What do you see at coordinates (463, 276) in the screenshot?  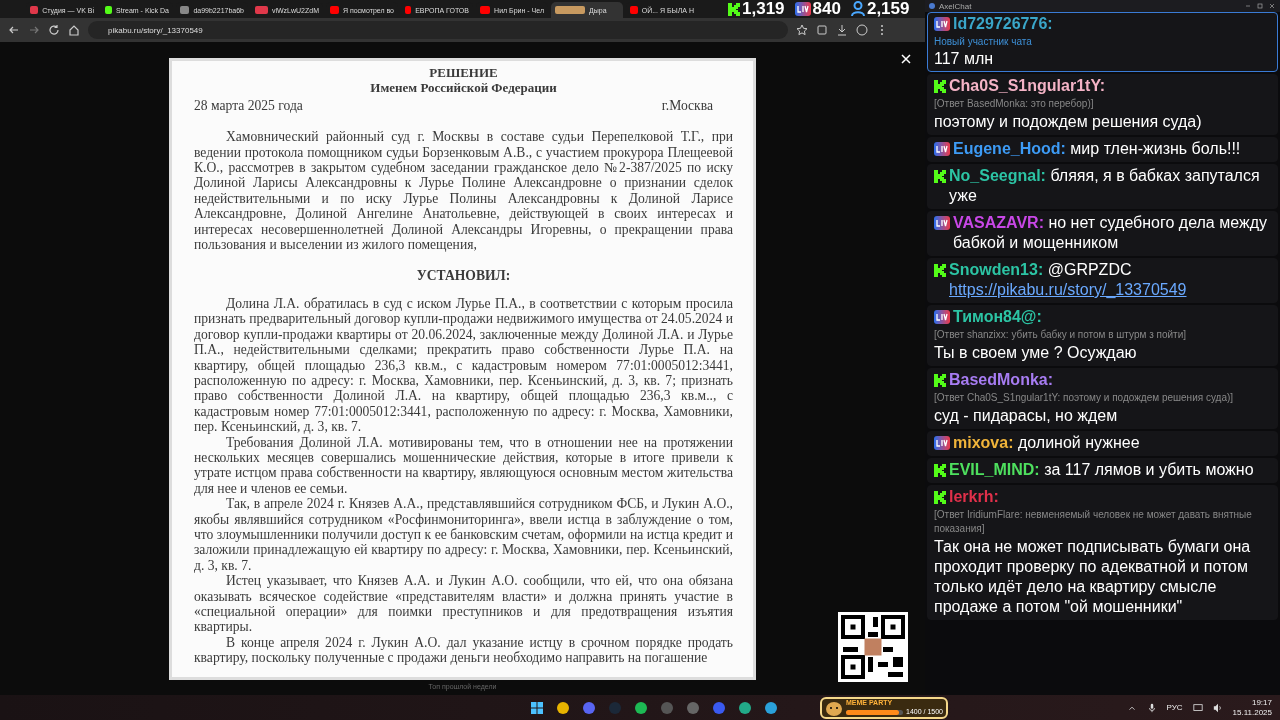 I see `document-heading: УСТАНОВИЛ:` at bounding box center [463, 276].